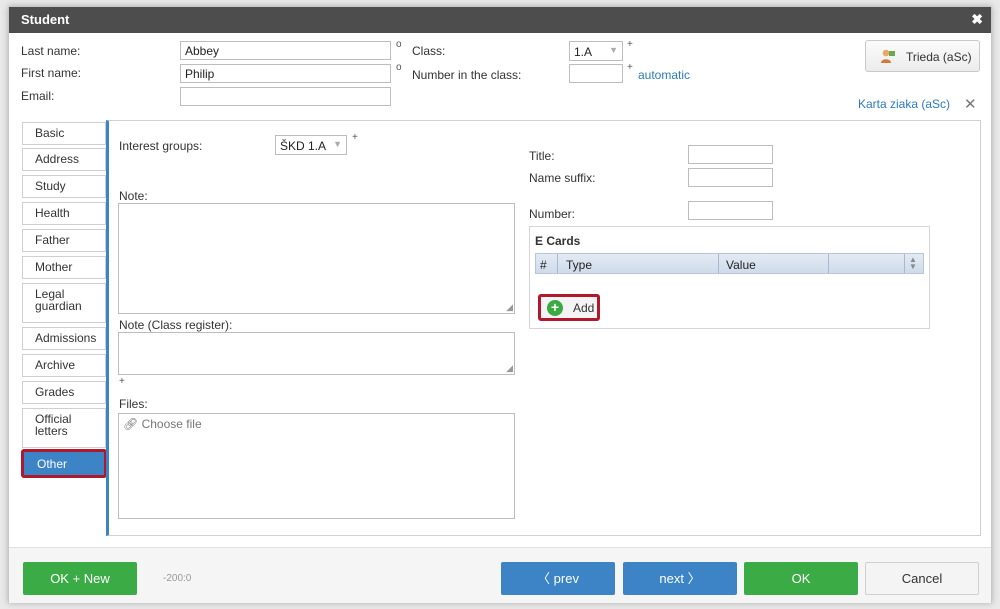 The height and width of the screenshot is (609, 1000). What do you see at coordinates (888, 56) in the screenshot?
I see `teacher-icon` at bounding box center [888, 56].